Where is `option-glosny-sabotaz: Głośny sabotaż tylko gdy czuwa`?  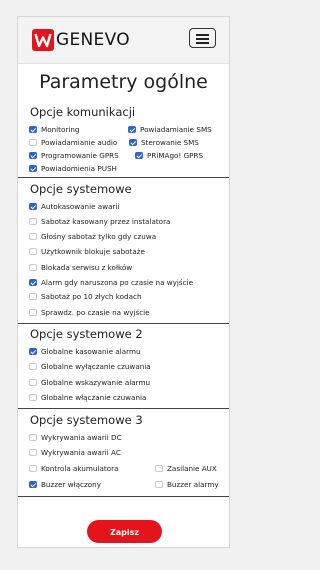 option-glosny-sabotaz: Głośny sabotaż tylko gdy czuwa is located at coordinates (92, 236).